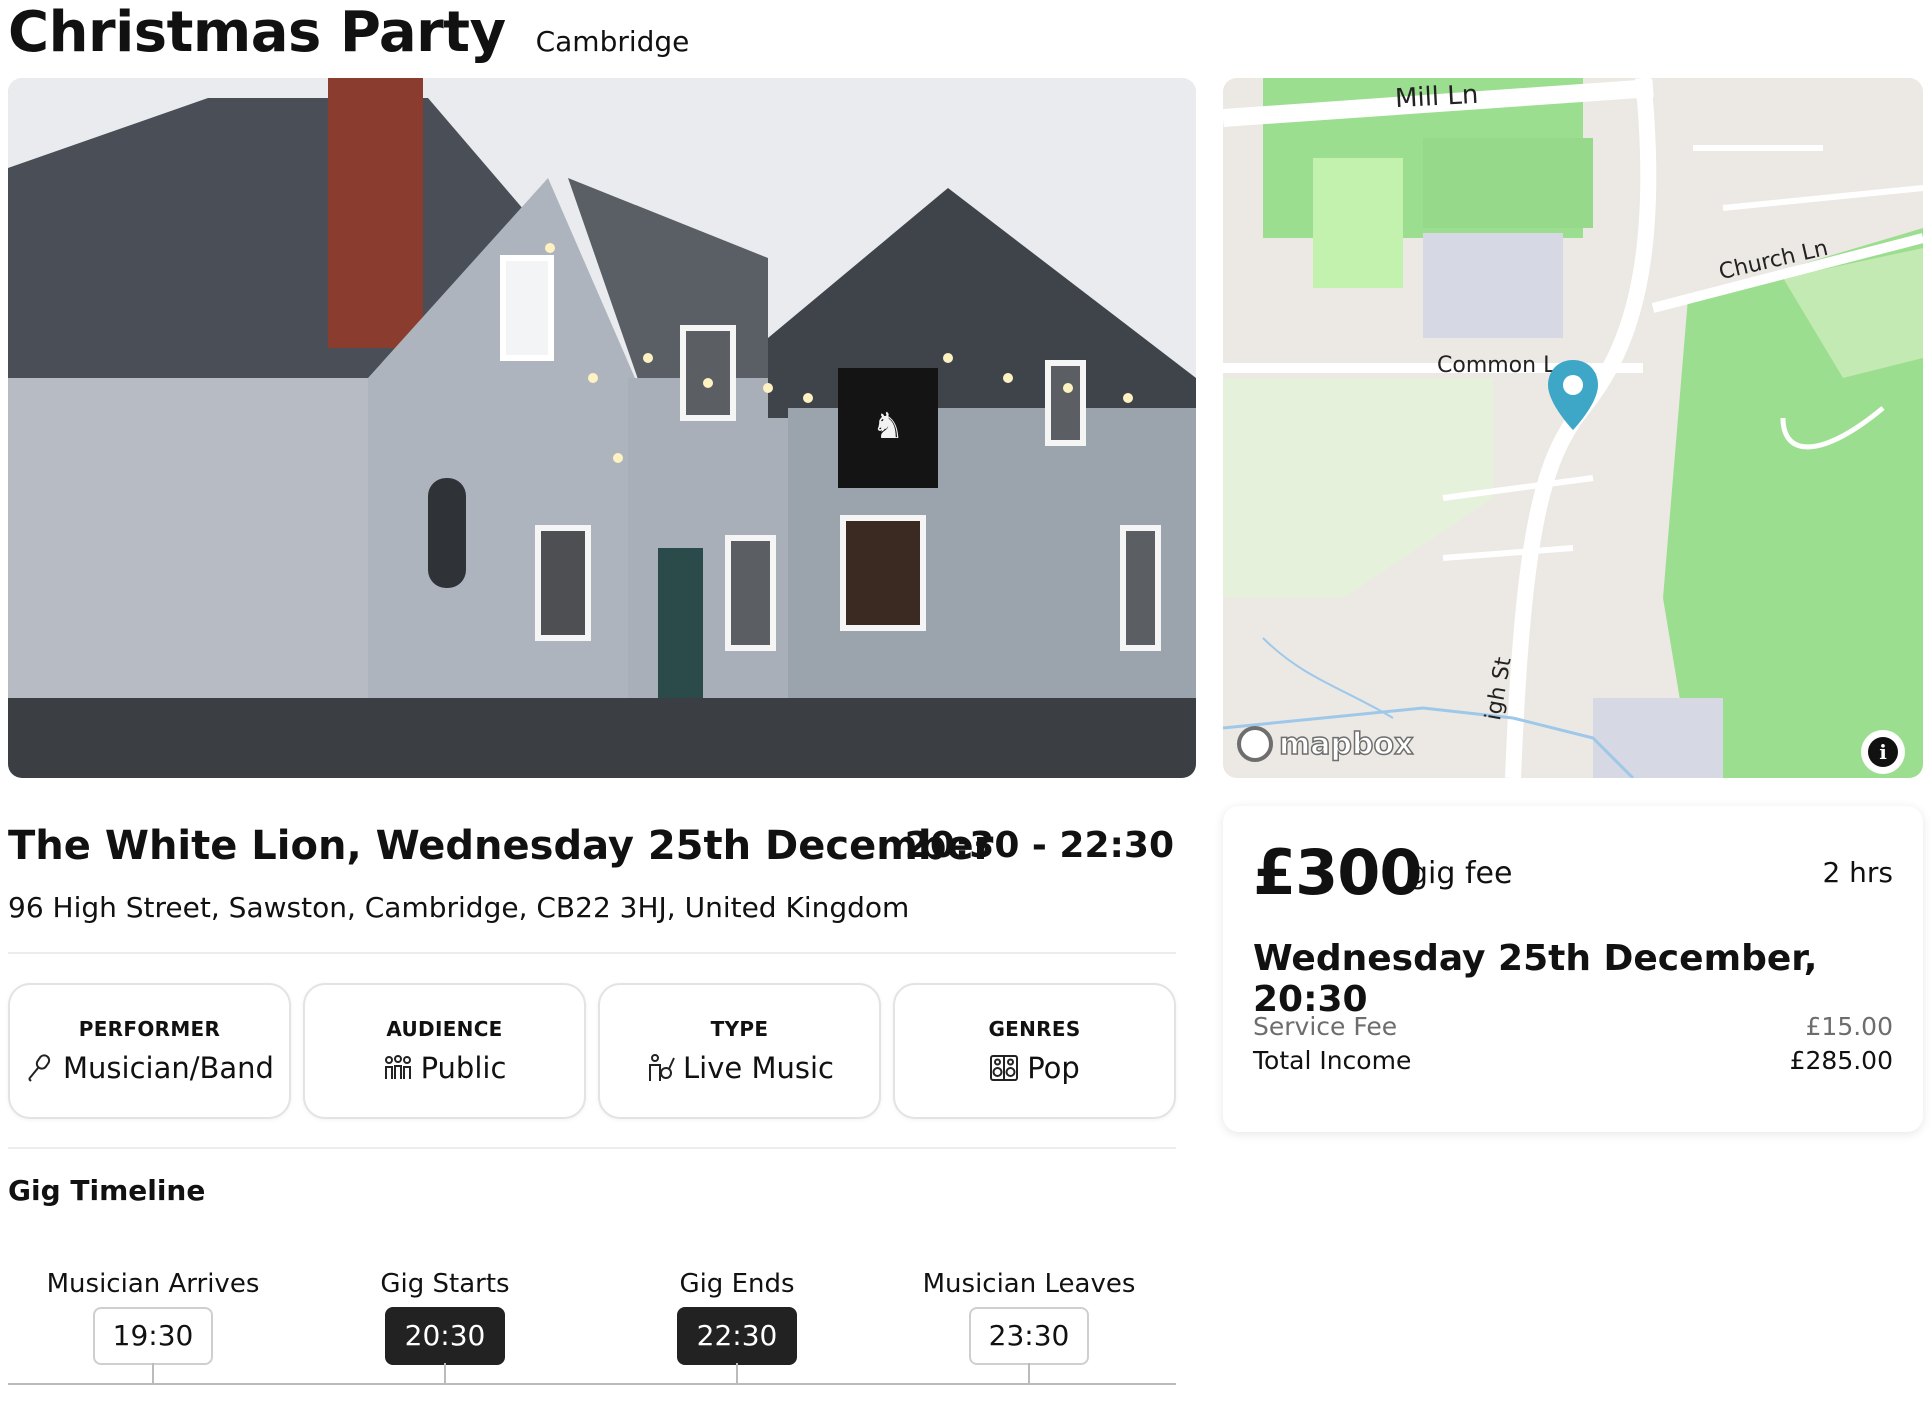 The height and width of the screenshot is (1402, 1931). I want to click on audience-card: AUDIENCE Public, so click(444, 1051).